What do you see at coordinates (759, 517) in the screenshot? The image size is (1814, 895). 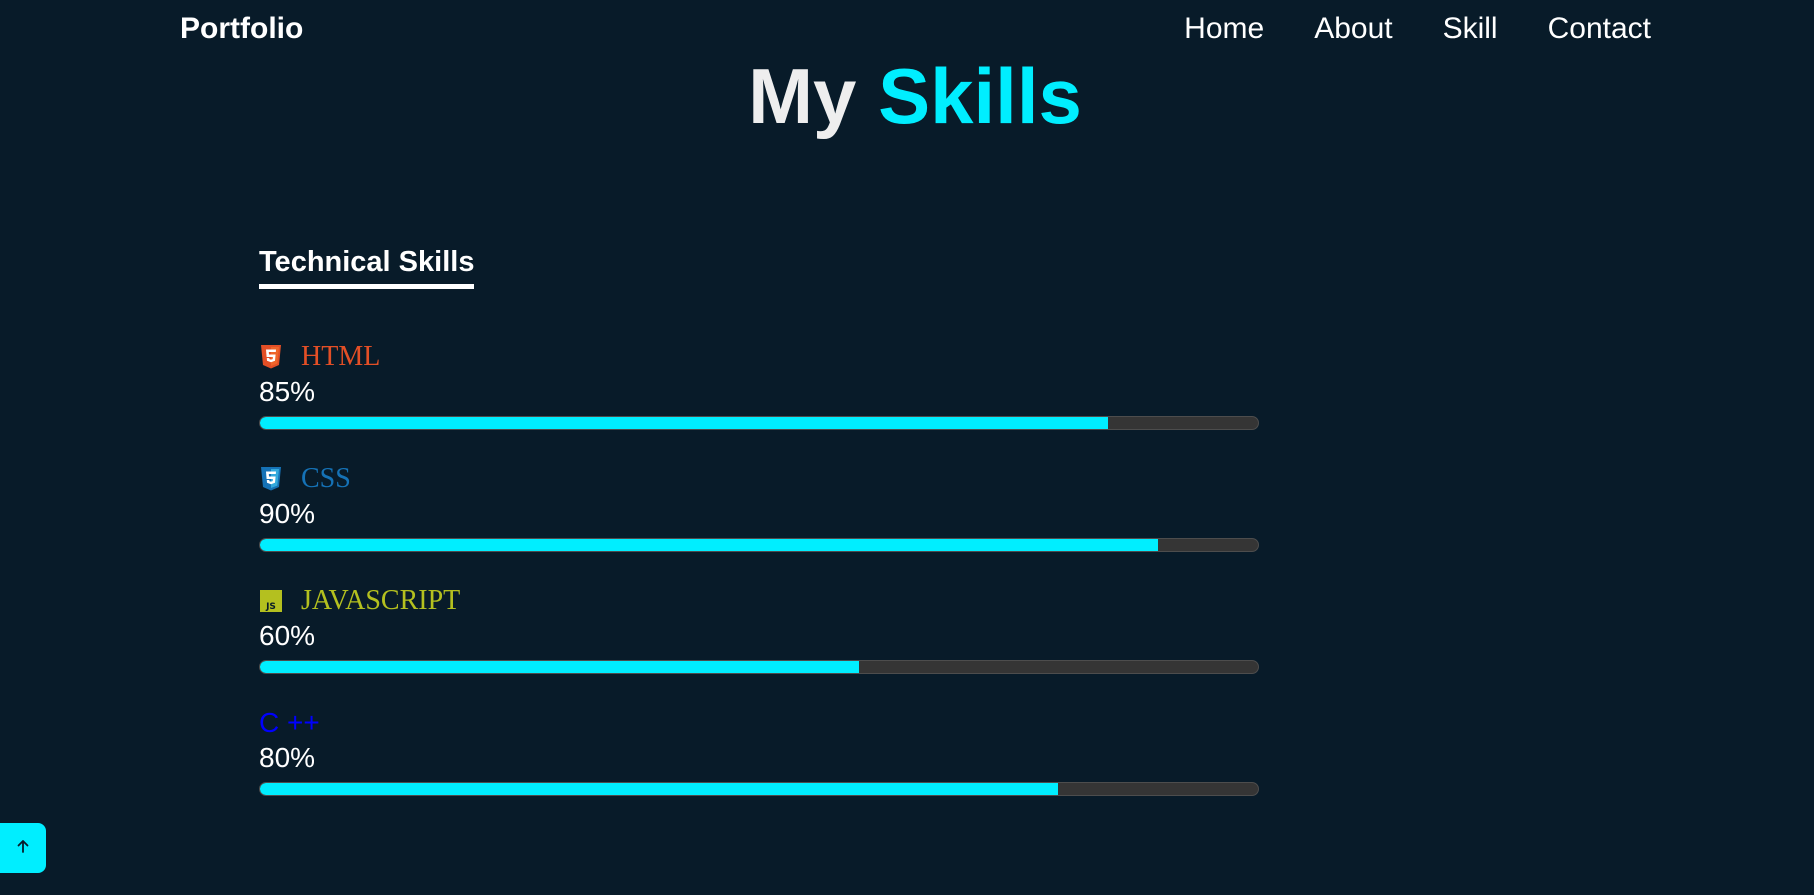 I see `skill-item-css: CSS 90%` at bounding box center [759, 517].